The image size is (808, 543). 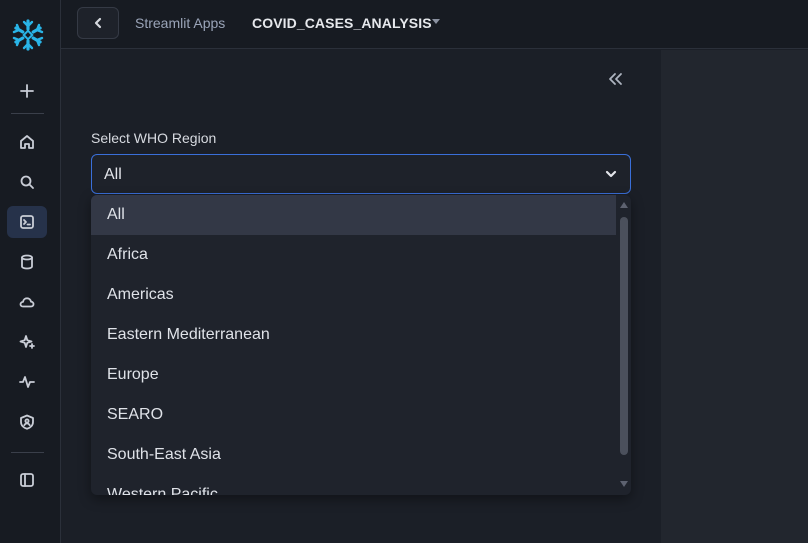 I want to click on toggle-sidebar-button, so click(x=27, y=480).